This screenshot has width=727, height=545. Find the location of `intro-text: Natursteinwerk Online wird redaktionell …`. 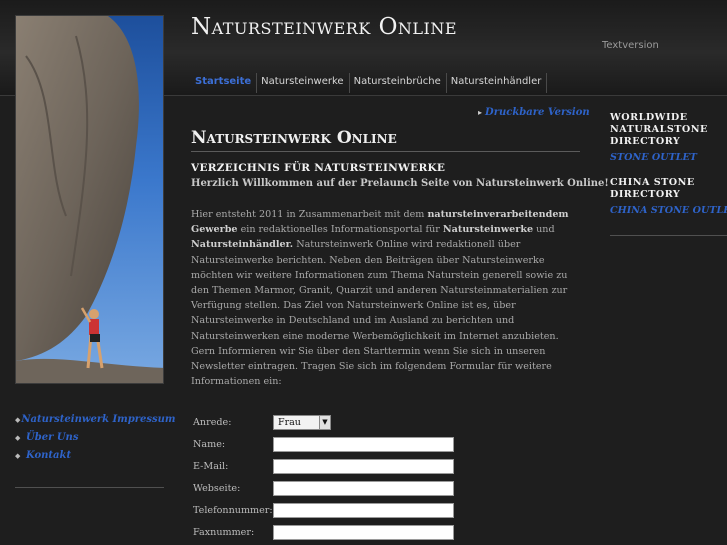

intro-text: Natursteinwerk Online wird redaktionell … is located at coordinates (379, 313).